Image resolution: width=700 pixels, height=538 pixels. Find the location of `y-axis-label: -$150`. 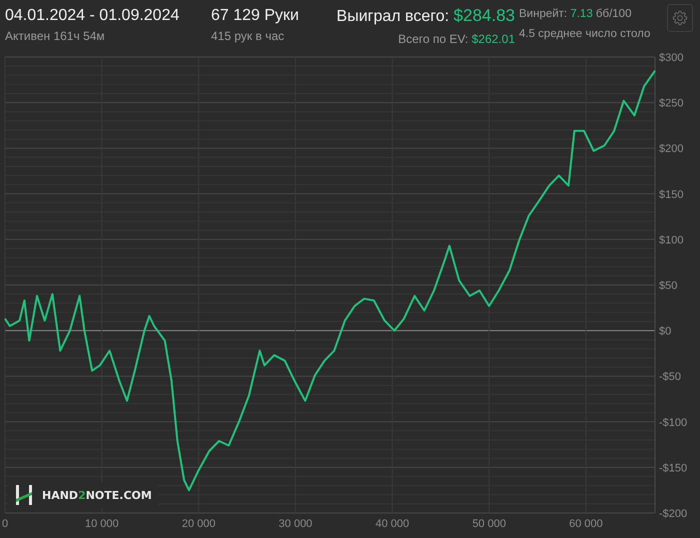

y-axis-label: -$150 is located at coordinates (673, 468).